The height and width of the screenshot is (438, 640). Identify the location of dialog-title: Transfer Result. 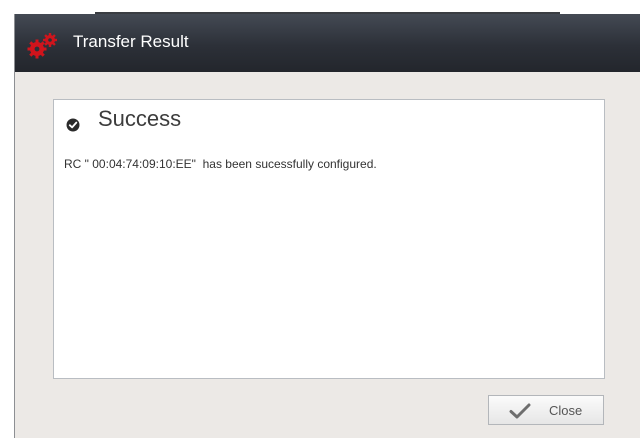
(131, 41).